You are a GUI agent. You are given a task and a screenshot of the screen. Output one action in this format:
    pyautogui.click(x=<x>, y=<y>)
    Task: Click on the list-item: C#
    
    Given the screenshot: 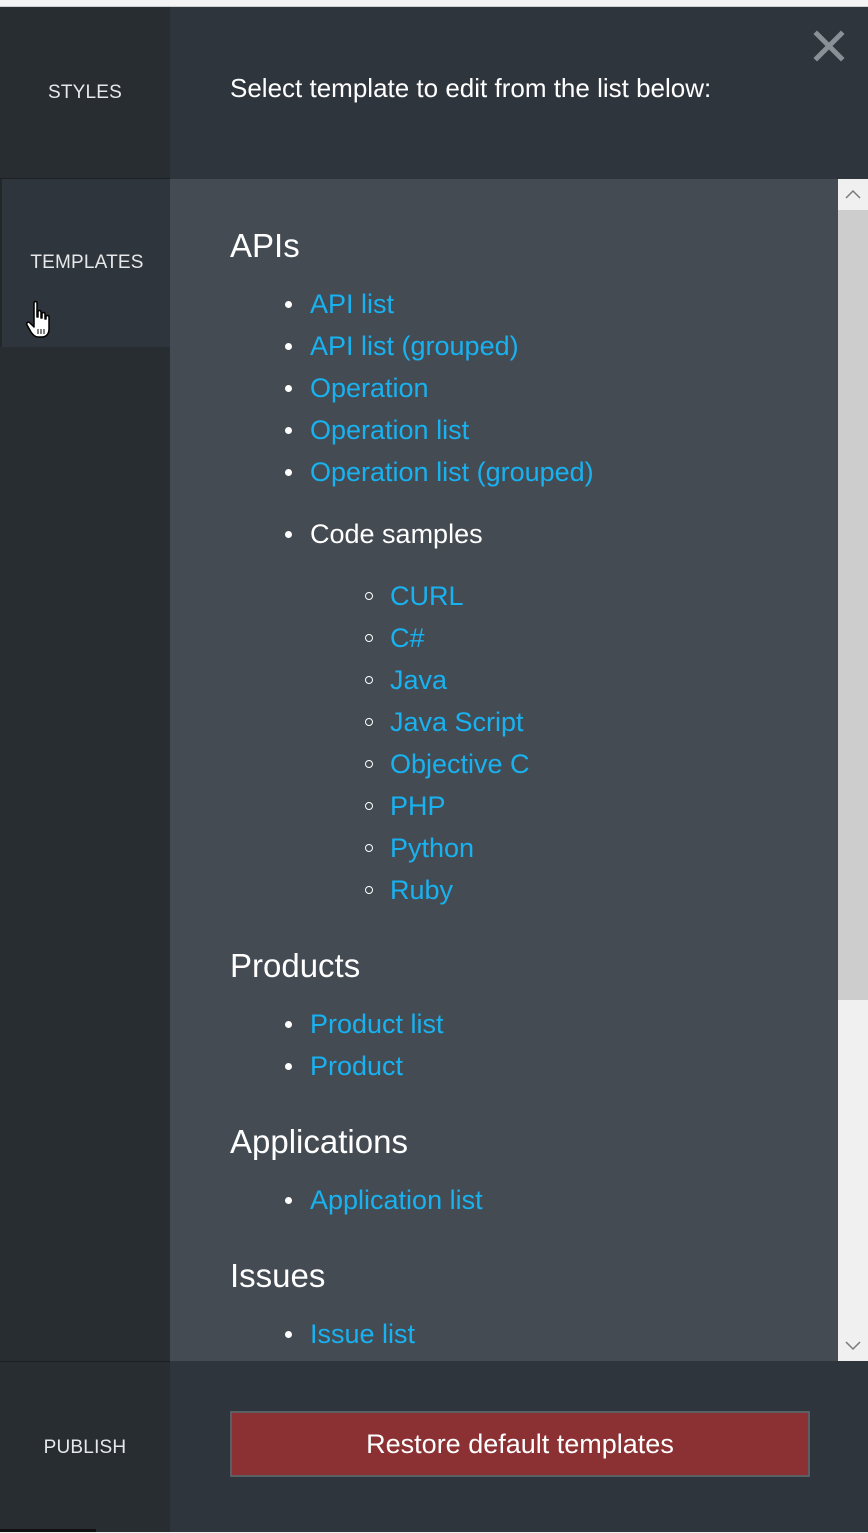 What is the action you would take?
    pyautogui.click(x=407, y=638)
    